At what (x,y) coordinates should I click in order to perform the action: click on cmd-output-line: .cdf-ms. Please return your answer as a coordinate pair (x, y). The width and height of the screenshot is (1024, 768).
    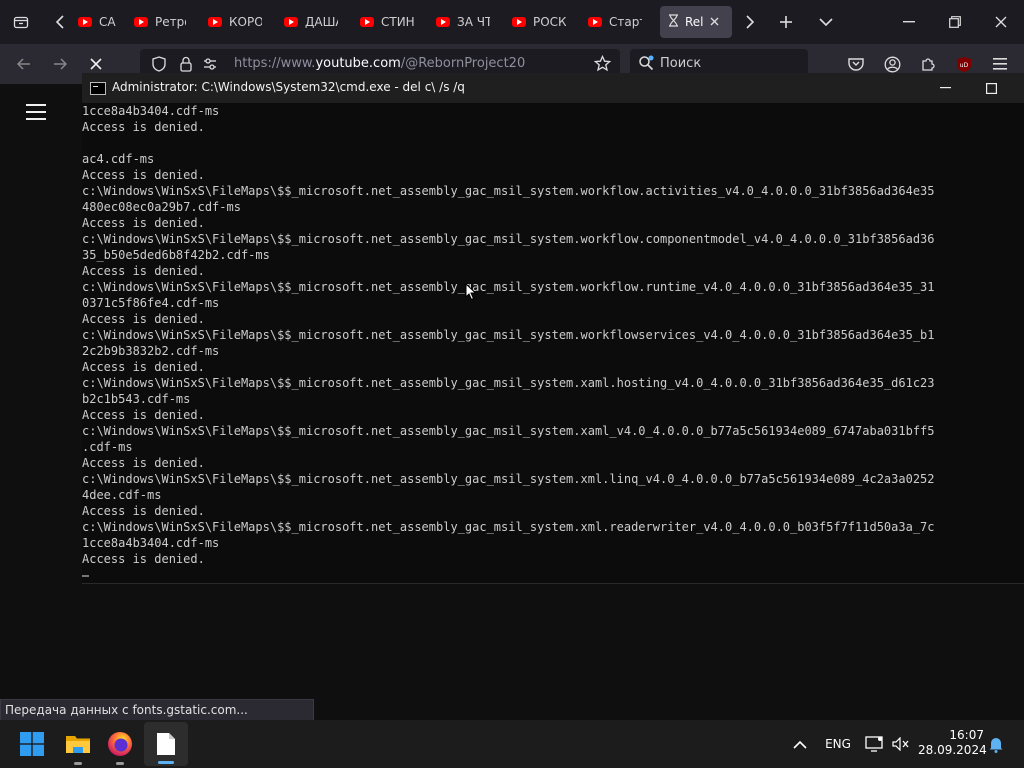
    Looking at the image, I should click on (107, 447).